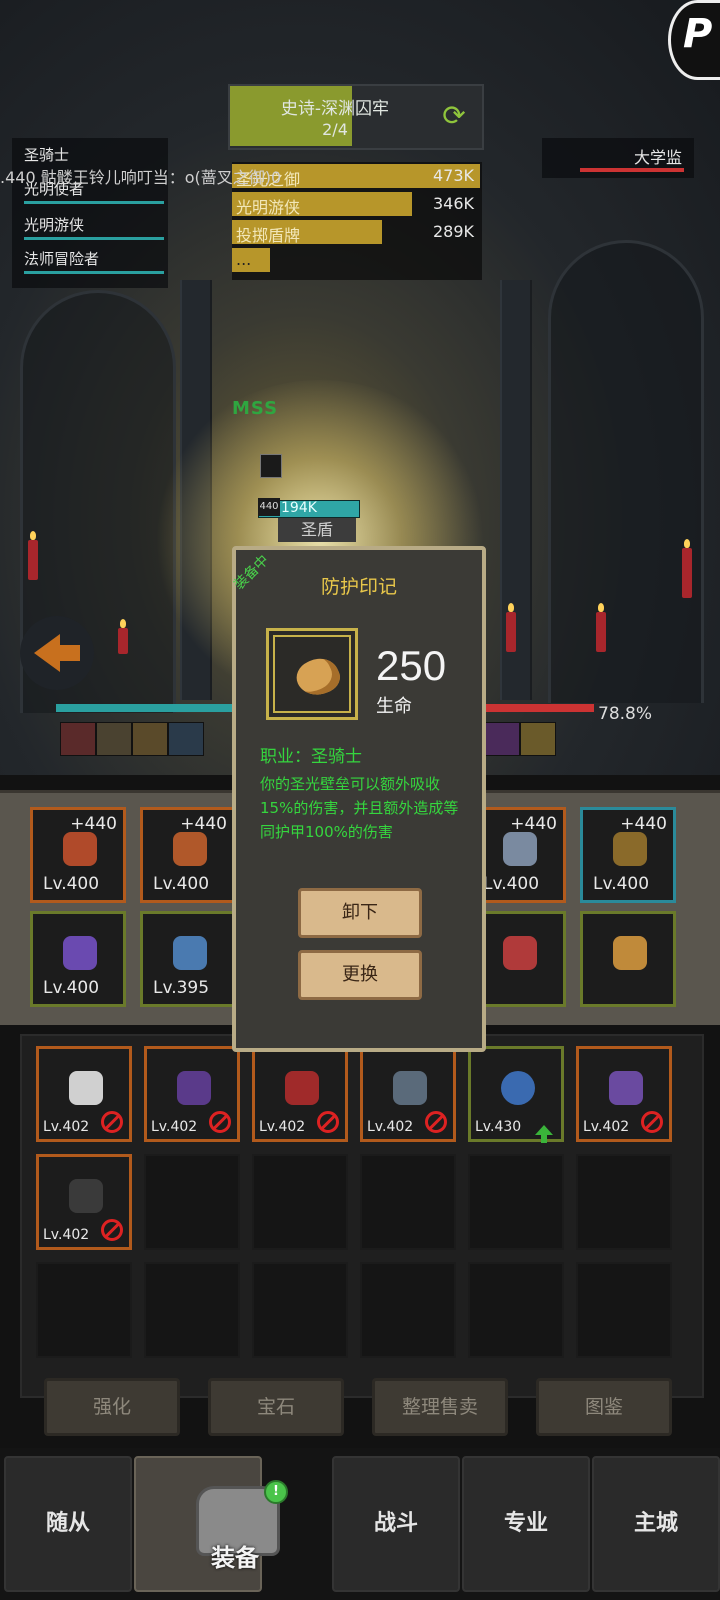 This screenshot has width=720, height=1600. I want to click on amulet-icon, so click(520, 953).